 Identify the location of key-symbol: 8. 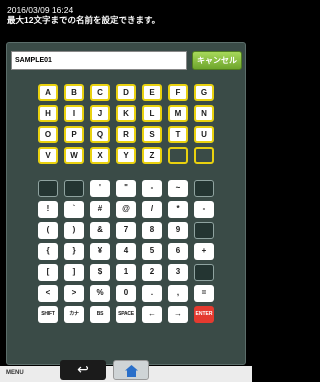
(152, 230).